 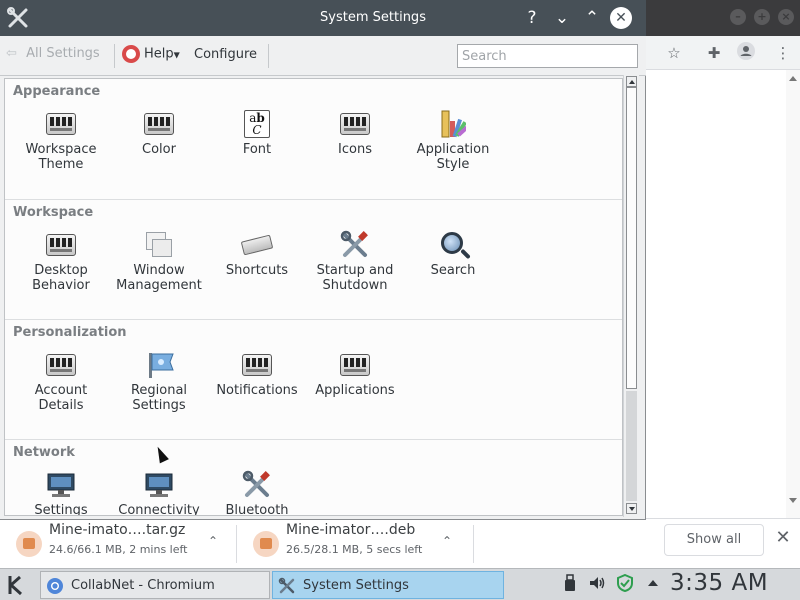 What do you see at coordinates (625, 584) in the screenshot?
I see `update-shield-icon` at bounding box center [625, 584].